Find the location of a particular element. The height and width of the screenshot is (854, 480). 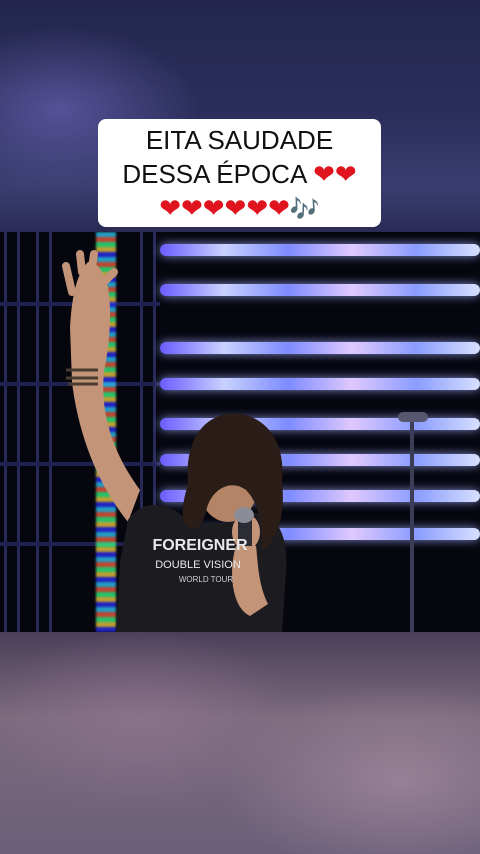

hearts-emoji: ❤❤ is located at coordinates (335, 174).